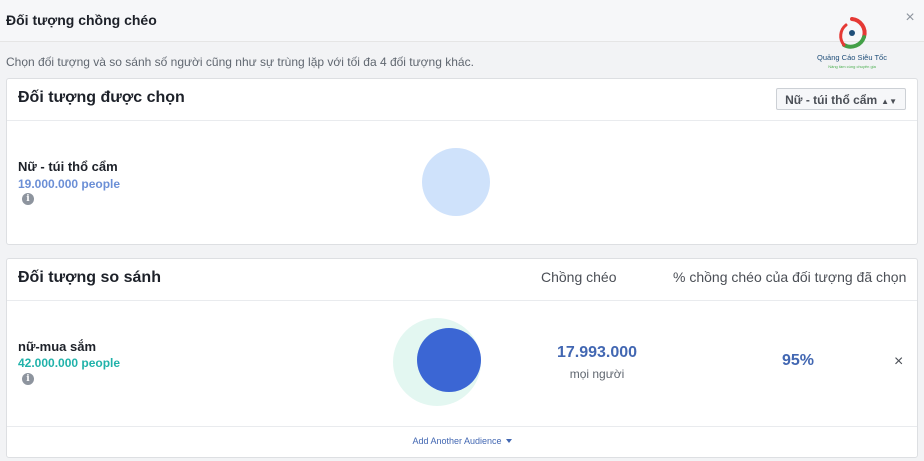  What do you see at coordinates (597, 352) in the screenshot?
I see `overlap-value: 17.993.000` at bounding box center [597, 352].